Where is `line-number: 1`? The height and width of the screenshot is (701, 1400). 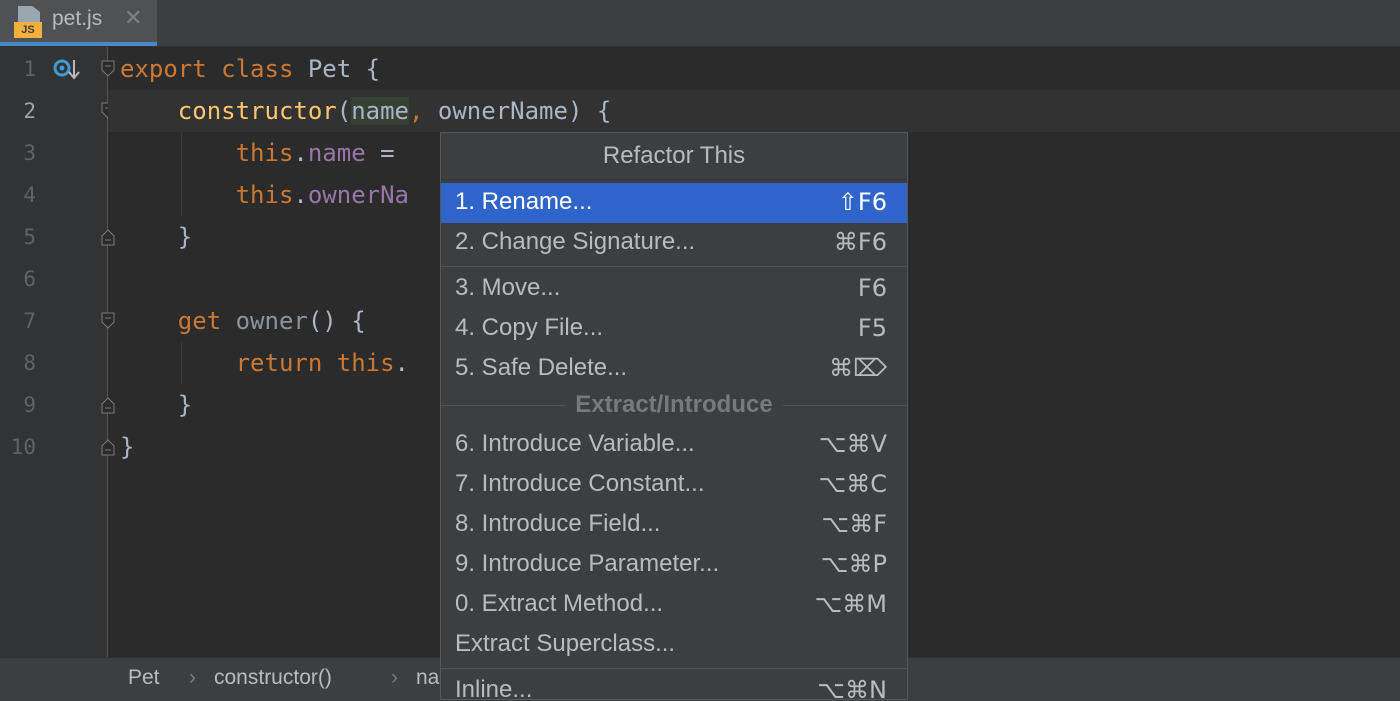
line-number: 1 is located at coordinates (29, 69).